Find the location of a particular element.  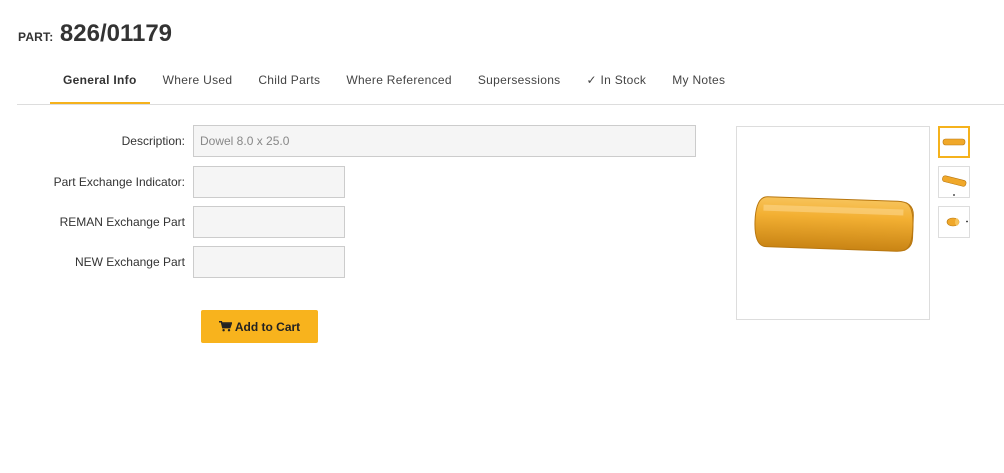

thumbnail-angled-view is located at coordinates (954, 182).